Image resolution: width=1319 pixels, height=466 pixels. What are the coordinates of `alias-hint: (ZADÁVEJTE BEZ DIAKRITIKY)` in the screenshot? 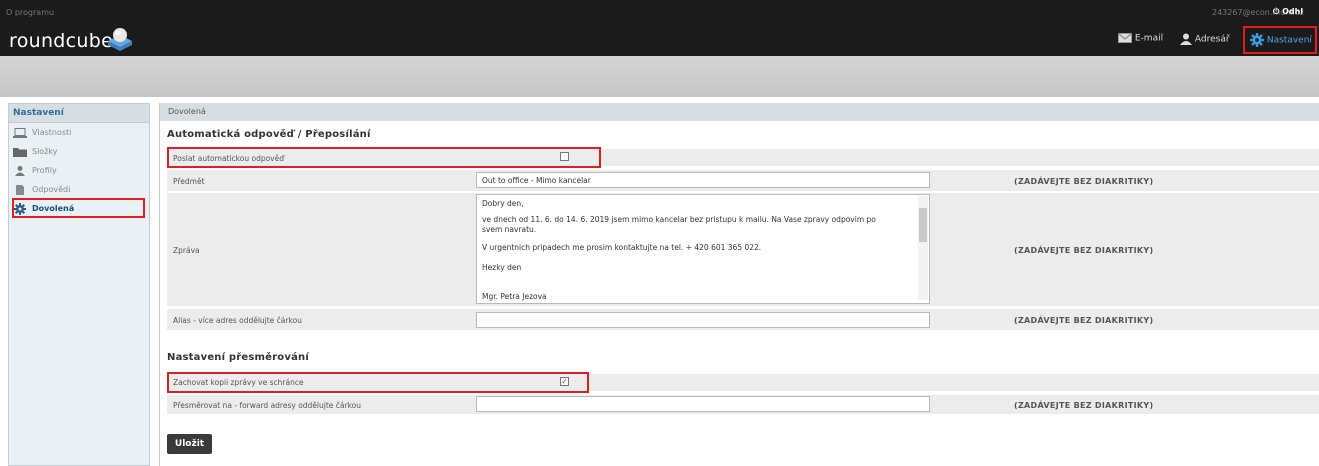 It's located at (1084, 320).